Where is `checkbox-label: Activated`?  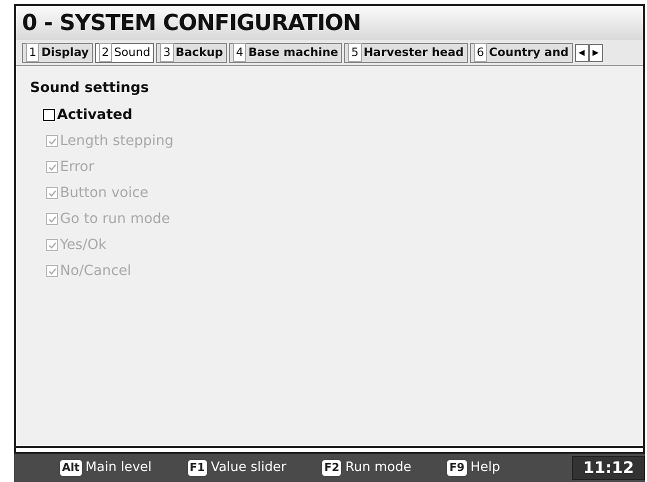 checkbox-label: Activated is located at coordinates (94, 115).